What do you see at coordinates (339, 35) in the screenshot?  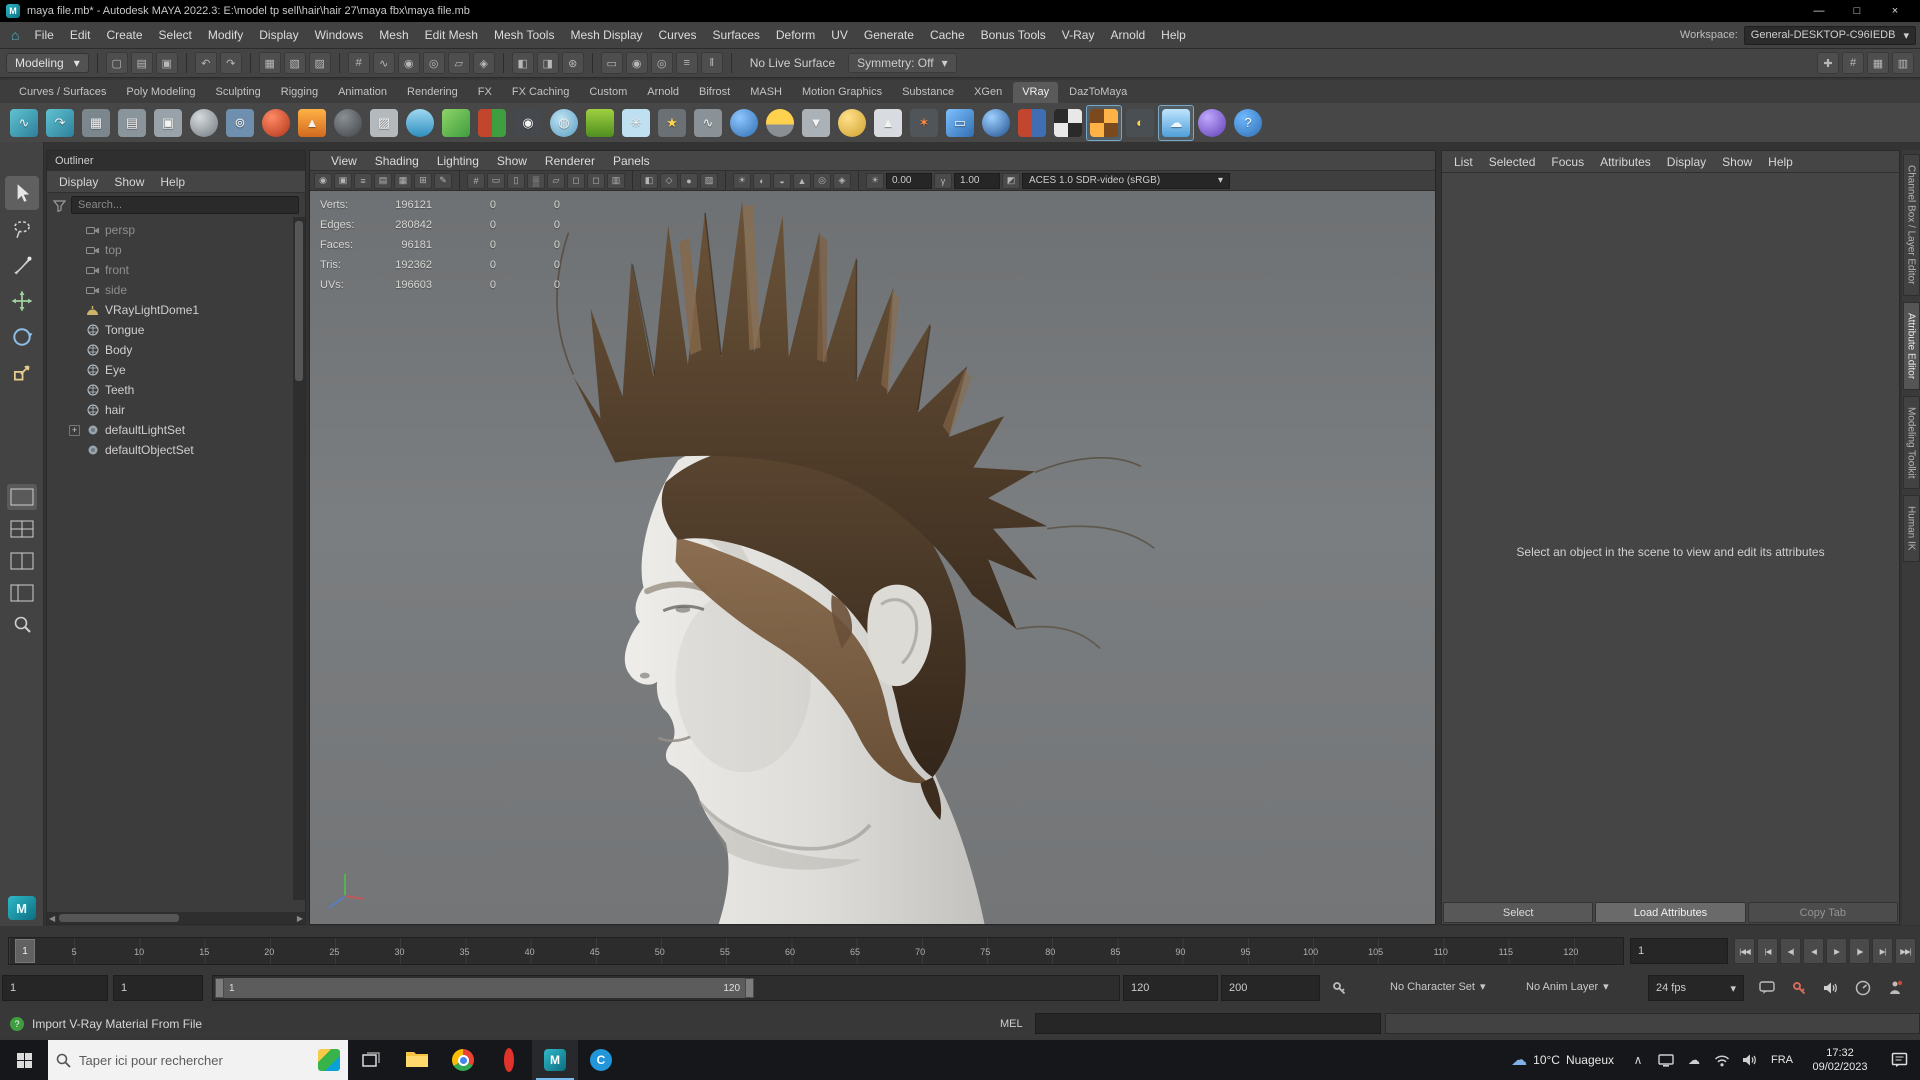 I see `menu-windows: Windows` at bounding box center [339, 35].